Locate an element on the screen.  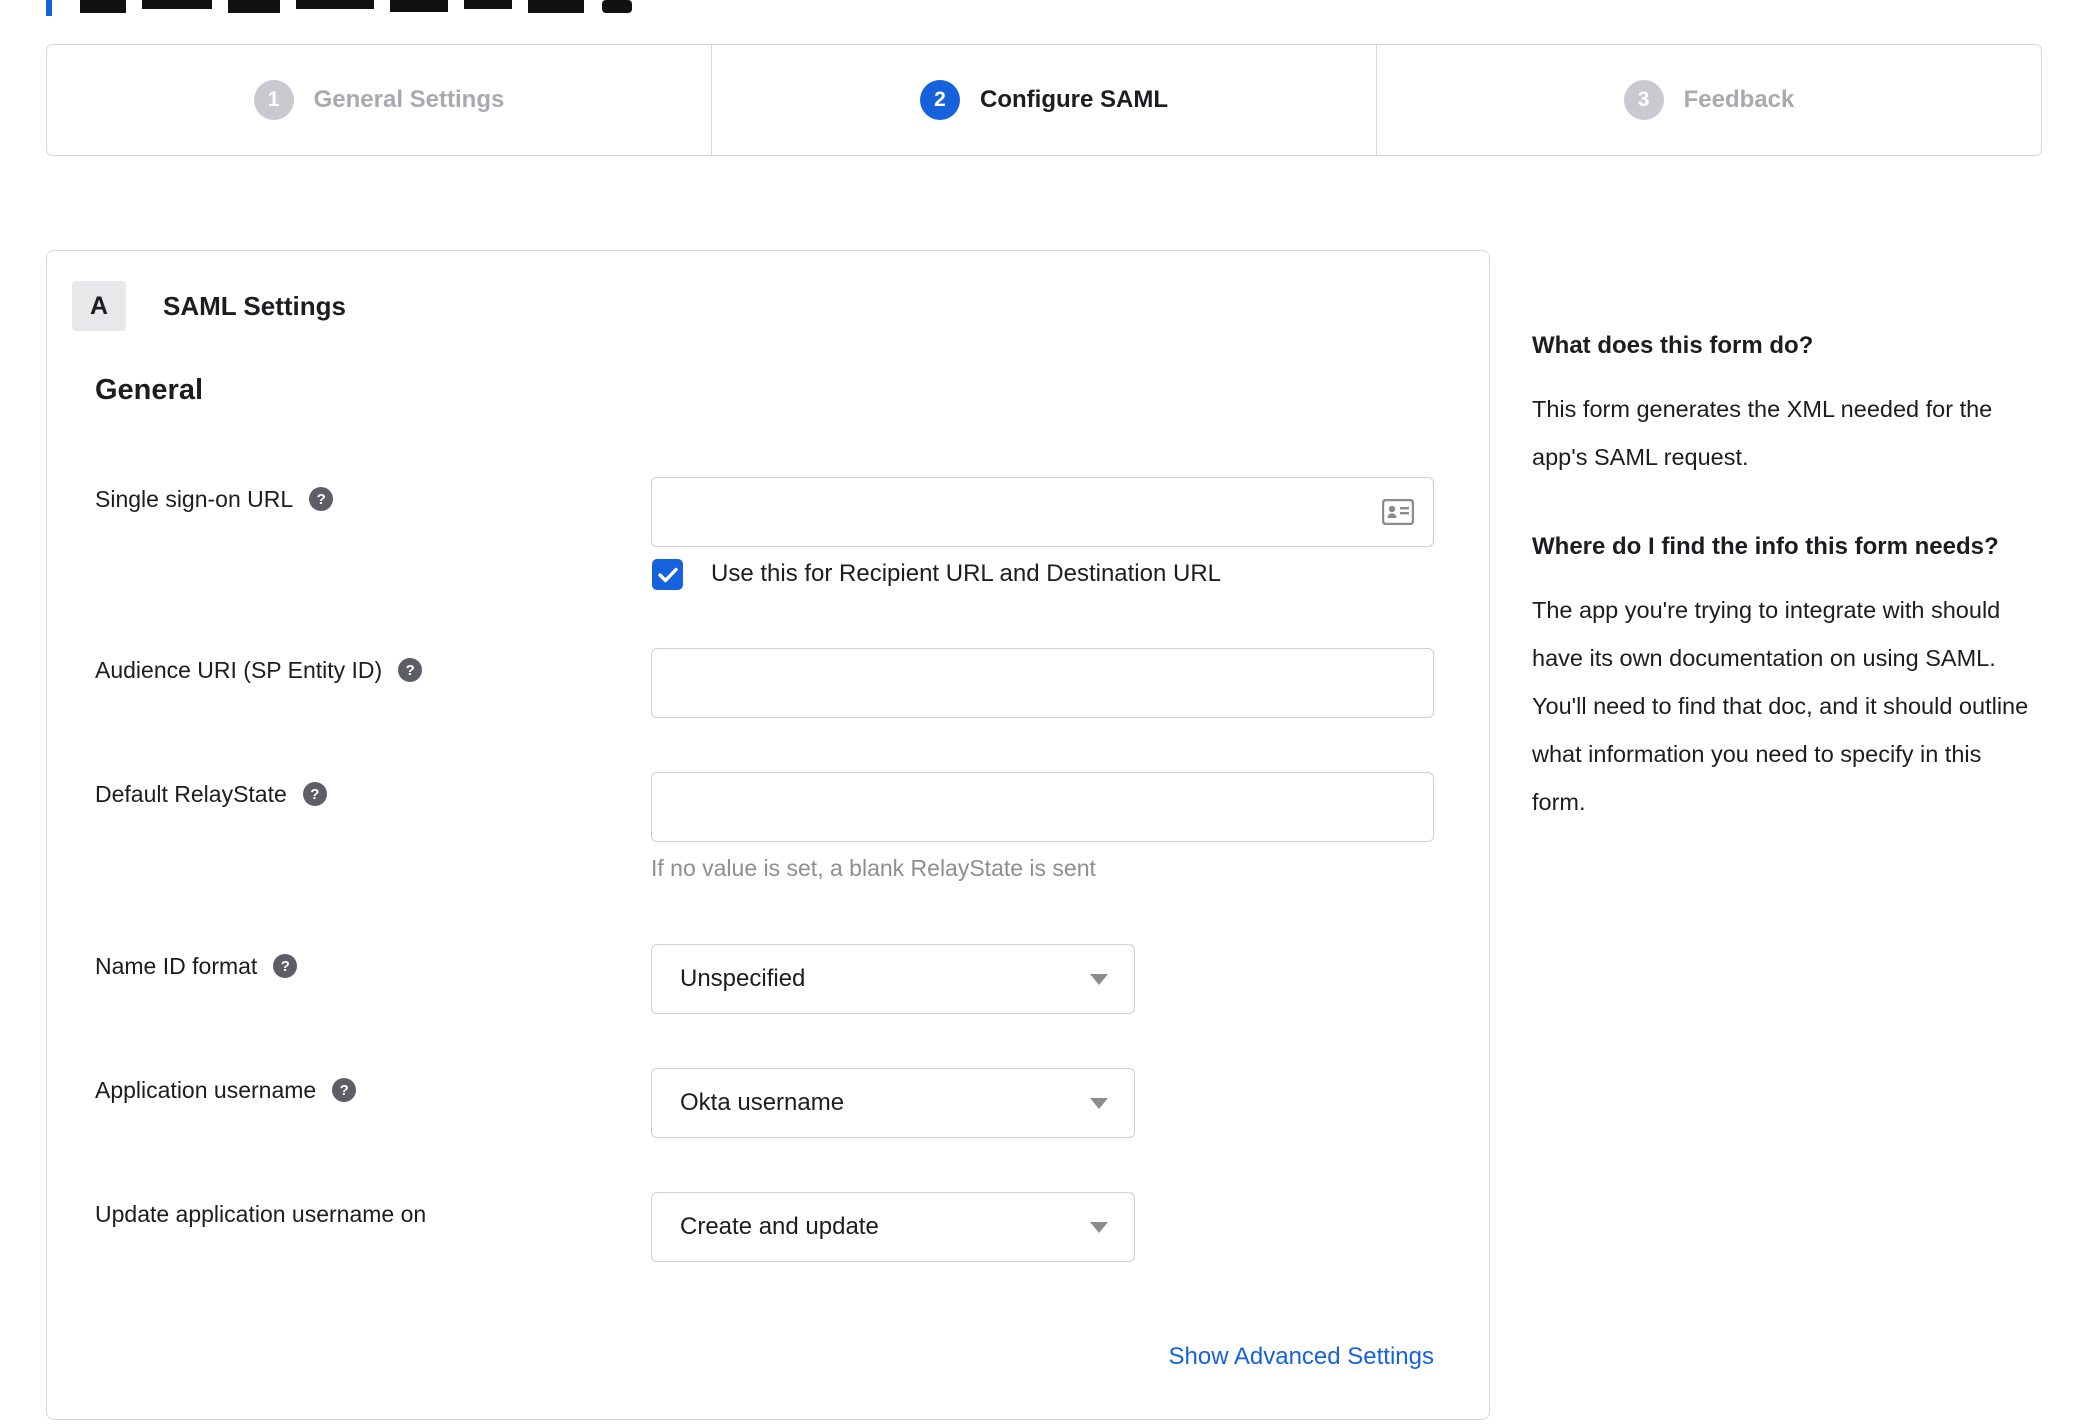
audience-uri-label: Audience URI (SP Entity ID) ? is located at coordinates (259, 670).